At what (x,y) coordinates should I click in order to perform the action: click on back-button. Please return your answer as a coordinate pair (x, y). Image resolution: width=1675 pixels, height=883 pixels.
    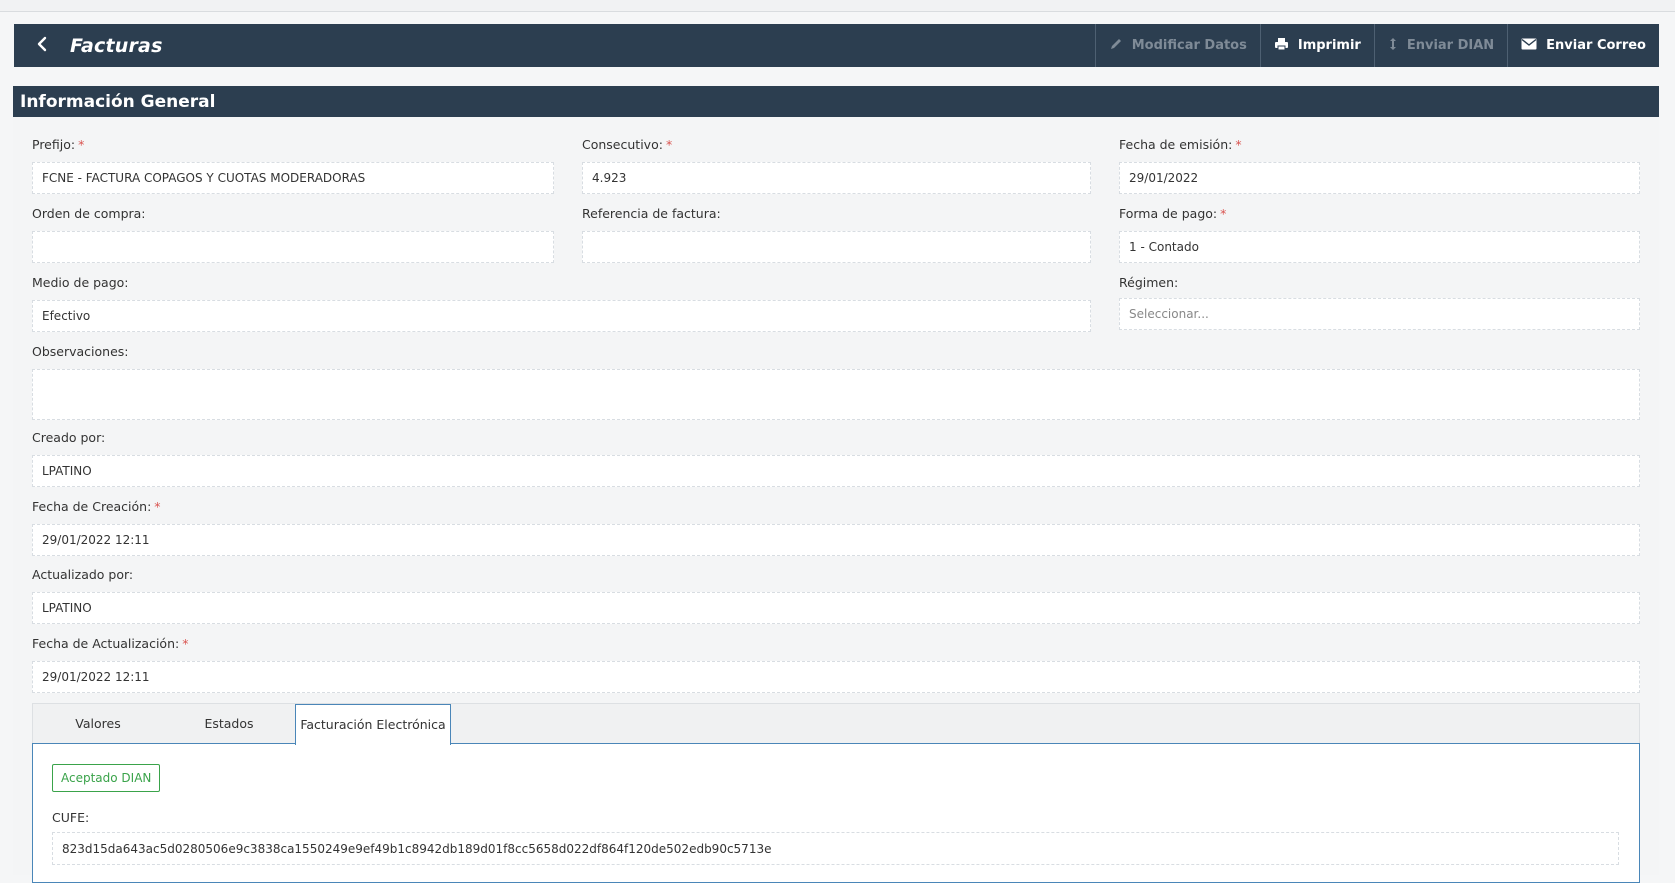
    Looking at the image, I should click on (42, 45).